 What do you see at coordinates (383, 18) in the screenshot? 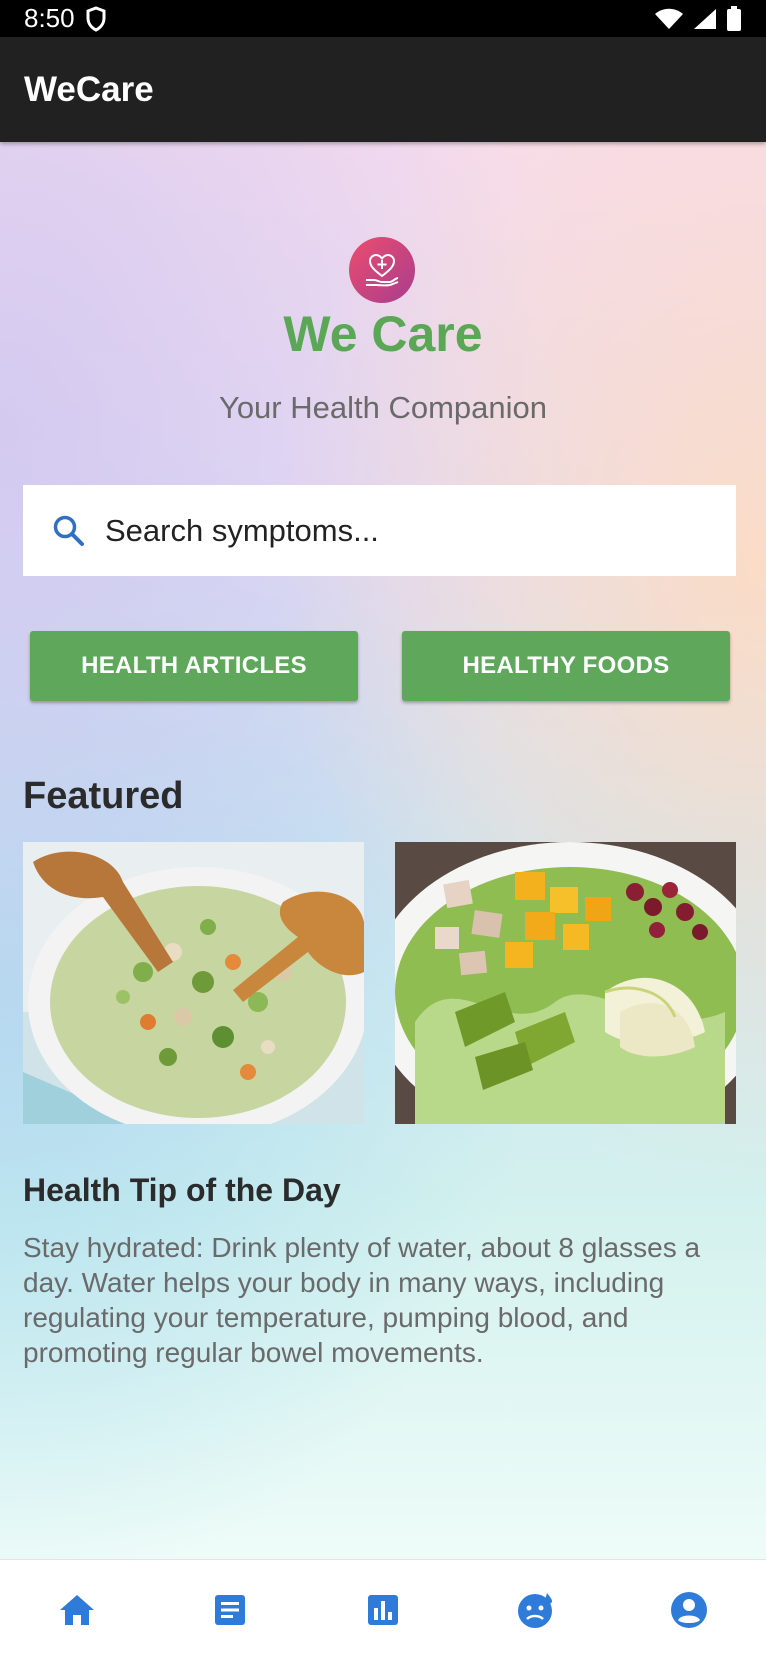
I see `status-bar: 8:50` at bounding box center [383, 18].